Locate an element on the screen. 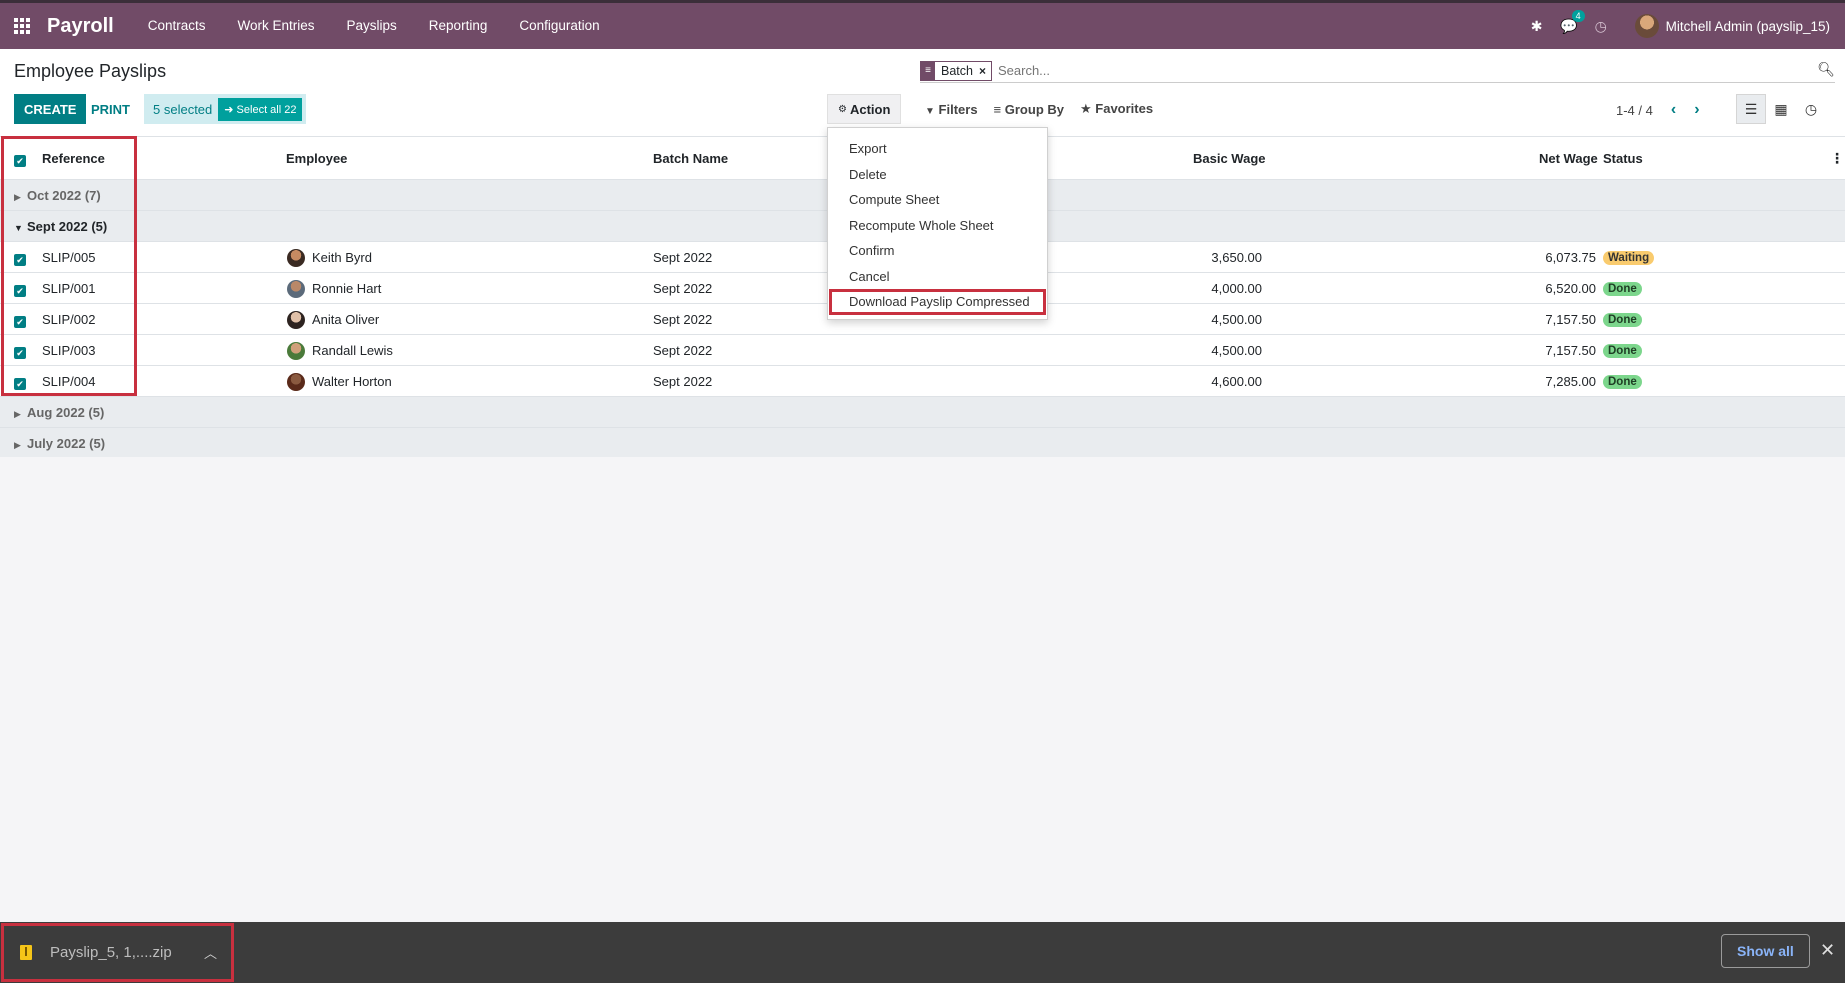  favorites-button: ★ Favorites is located at coordinates (1116, 109).